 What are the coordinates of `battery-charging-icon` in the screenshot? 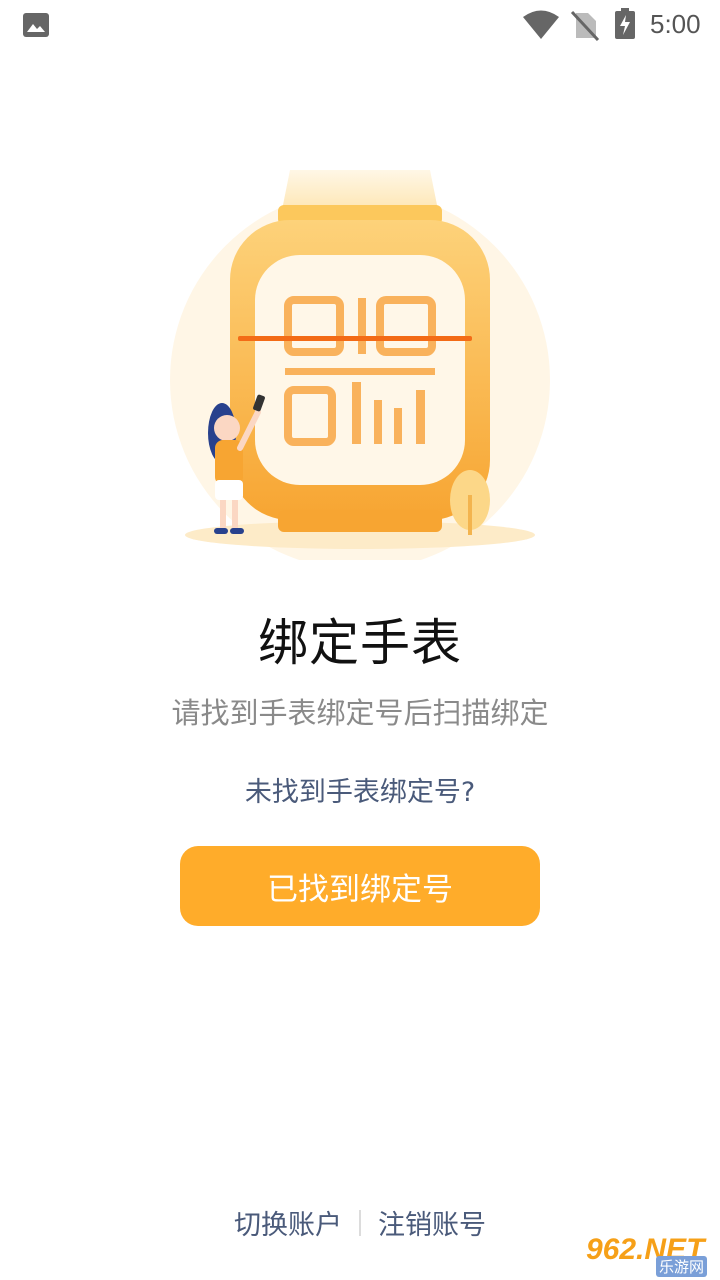 It's located at (625, 23).